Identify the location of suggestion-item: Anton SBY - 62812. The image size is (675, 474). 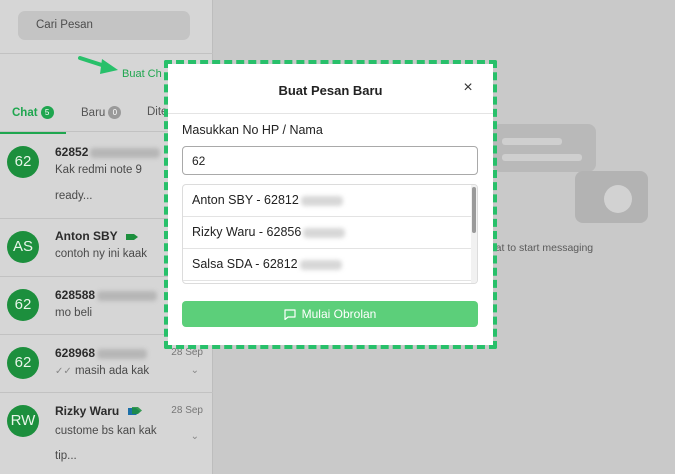
(328, 201).